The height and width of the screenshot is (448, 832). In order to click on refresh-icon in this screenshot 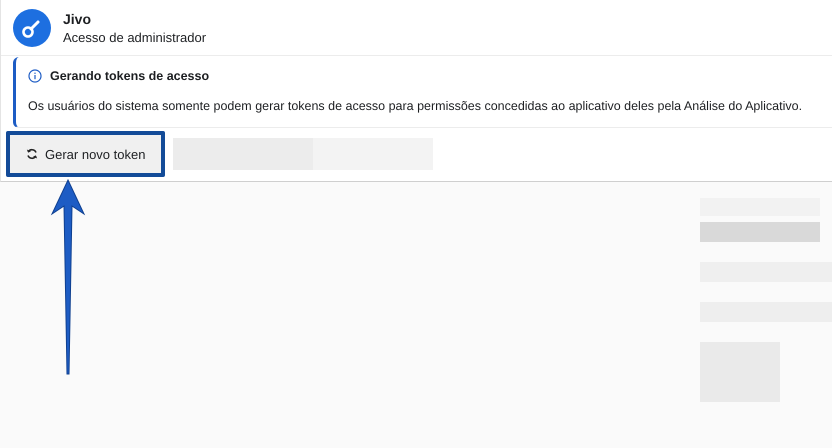, I will do `click(32, 154)`.